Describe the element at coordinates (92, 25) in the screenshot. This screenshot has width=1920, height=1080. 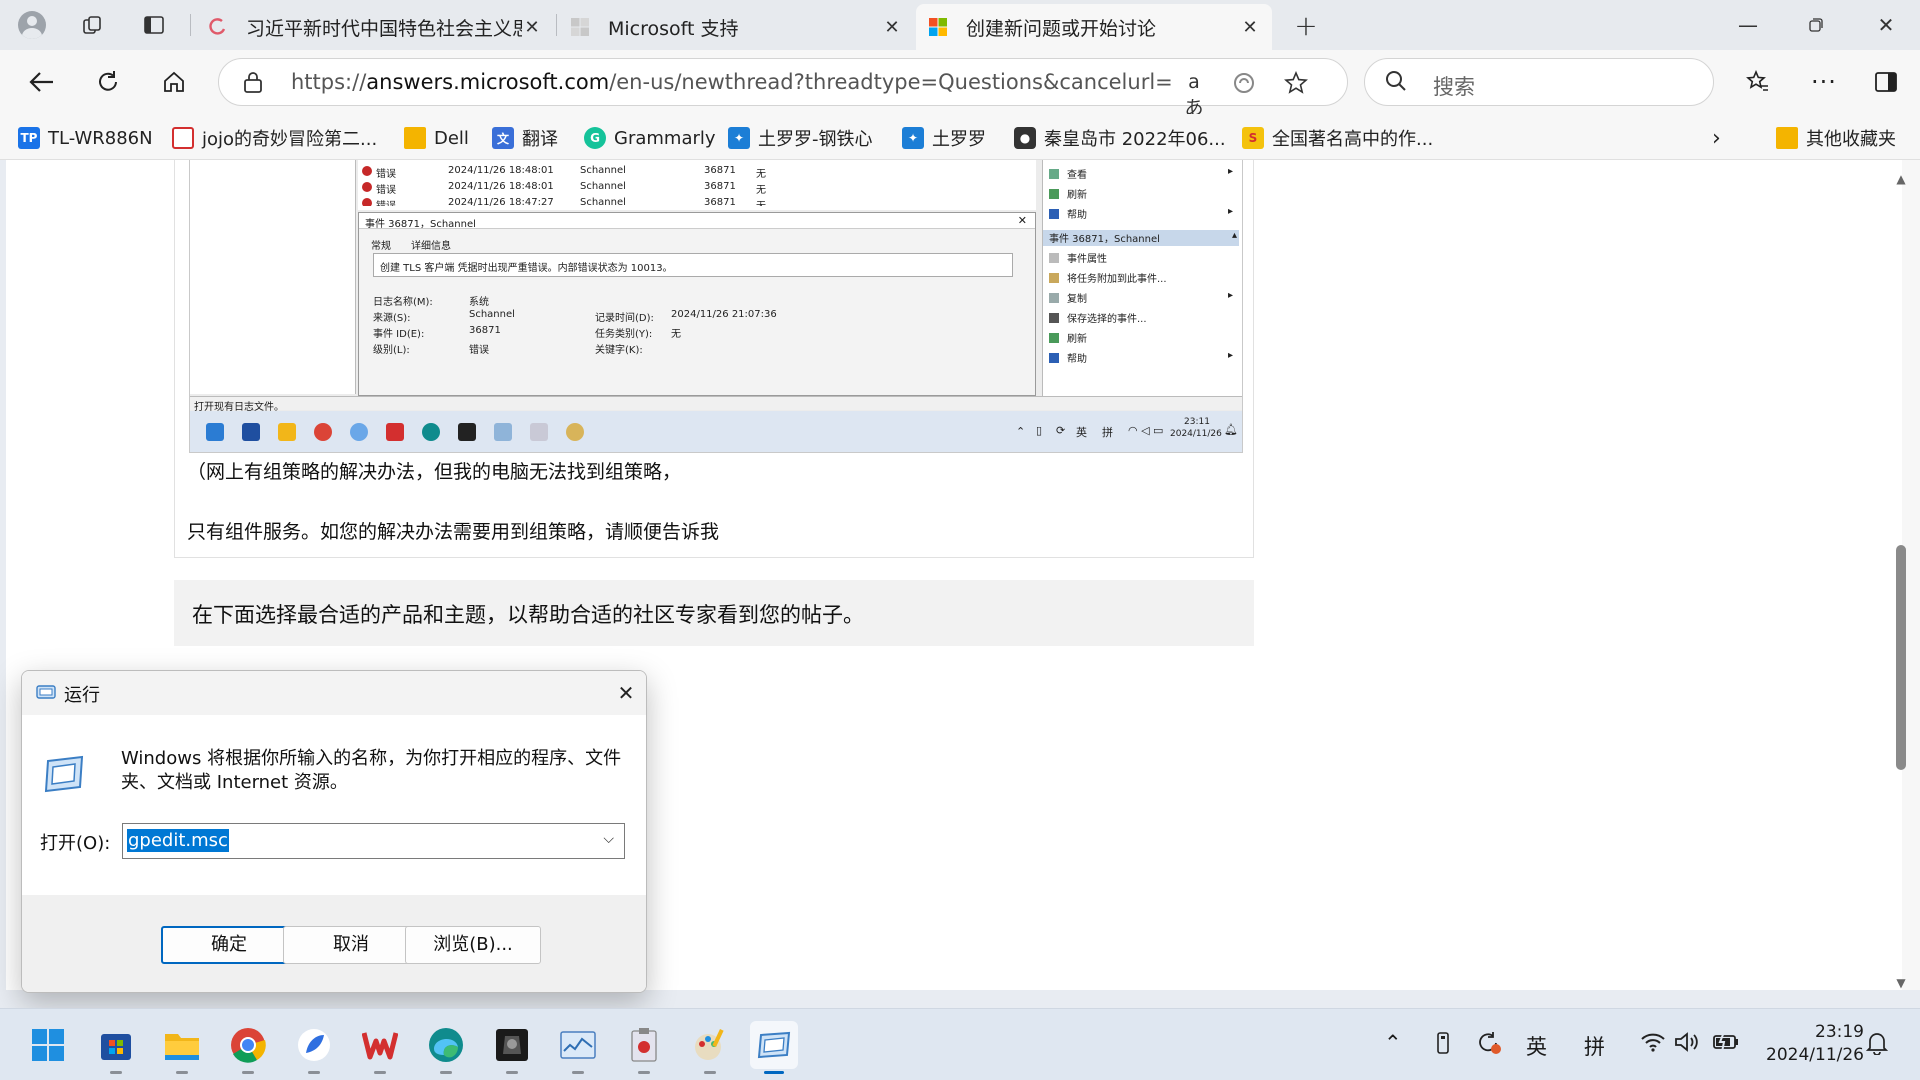
I see `collections-icon` at that location.